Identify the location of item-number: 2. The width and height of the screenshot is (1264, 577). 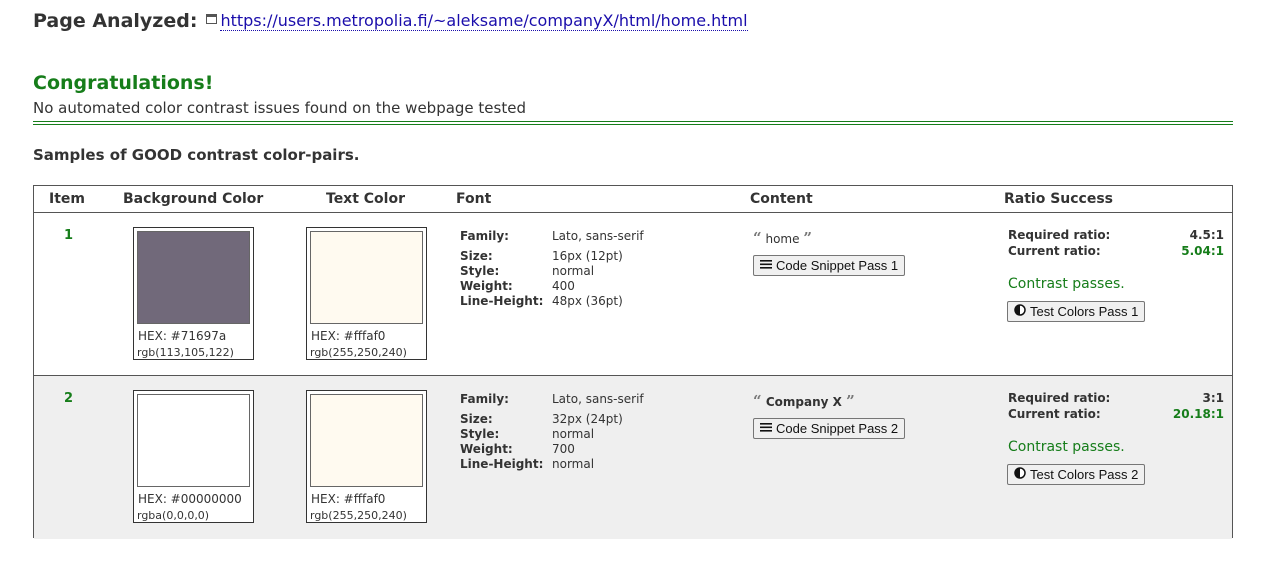
(69, 398).